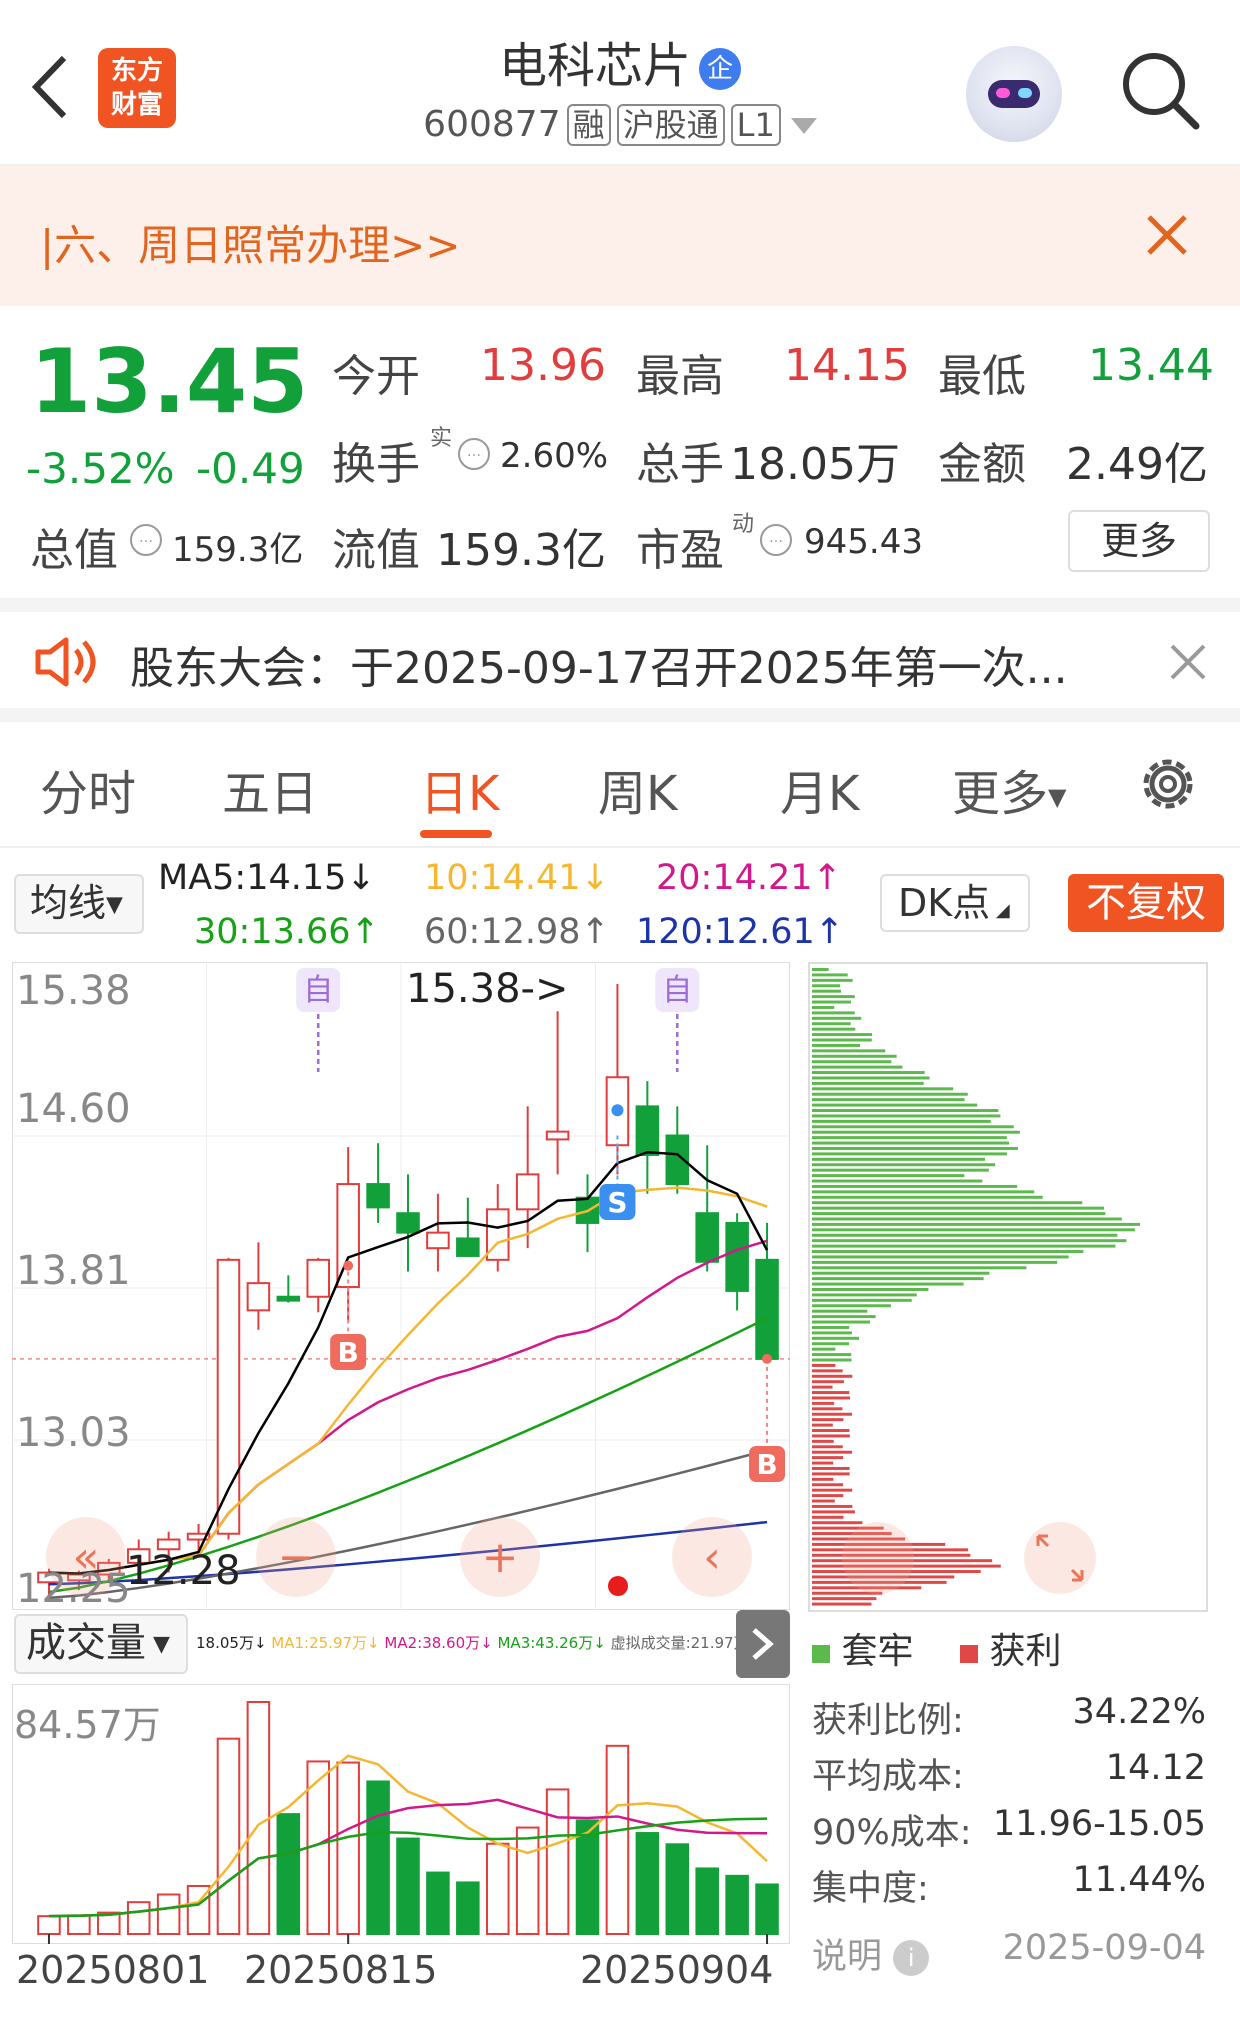 This screenshot has width=1240, height=2021. What do you see at coordinates (982, 464) in the screenshot?
I see `amount-label: 金额` at bounding box center [982, 464].